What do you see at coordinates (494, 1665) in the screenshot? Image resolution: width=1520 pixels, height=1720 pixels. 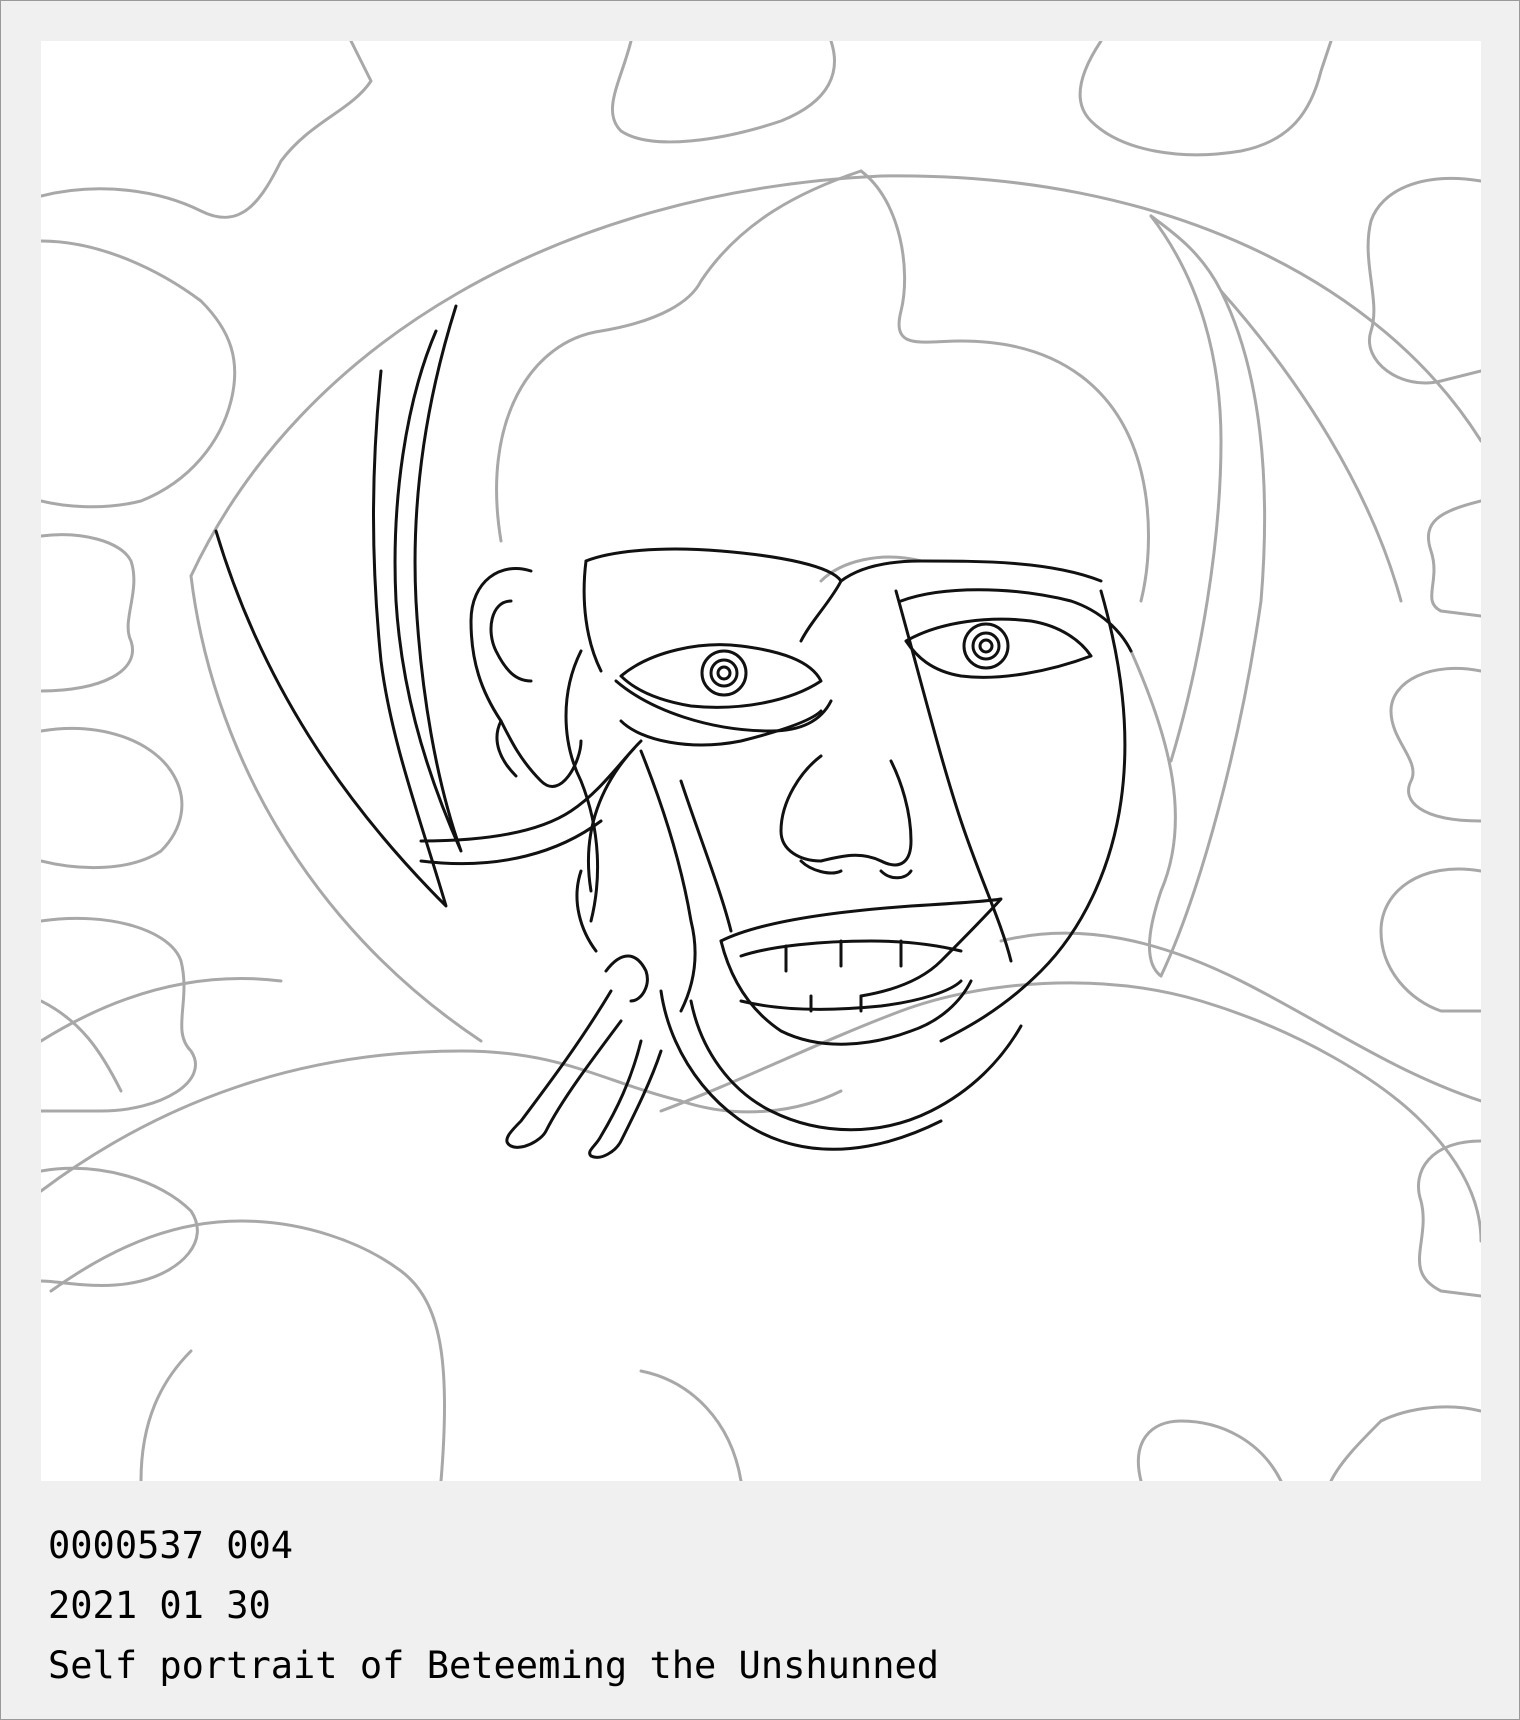 I see `caption-title: Self portrait of Beteeming the Unshunned` at bounding box center [494, 1665].